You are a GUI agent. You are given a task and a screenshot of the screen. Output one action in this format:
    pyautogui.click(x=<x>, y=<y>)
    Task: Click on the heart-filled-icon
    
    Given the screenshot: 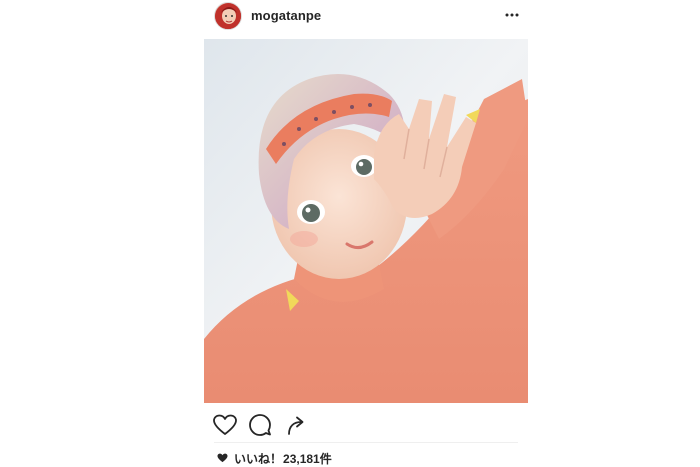 What is the action you would take?
    pyautogui.click(x=222, y=458)
    